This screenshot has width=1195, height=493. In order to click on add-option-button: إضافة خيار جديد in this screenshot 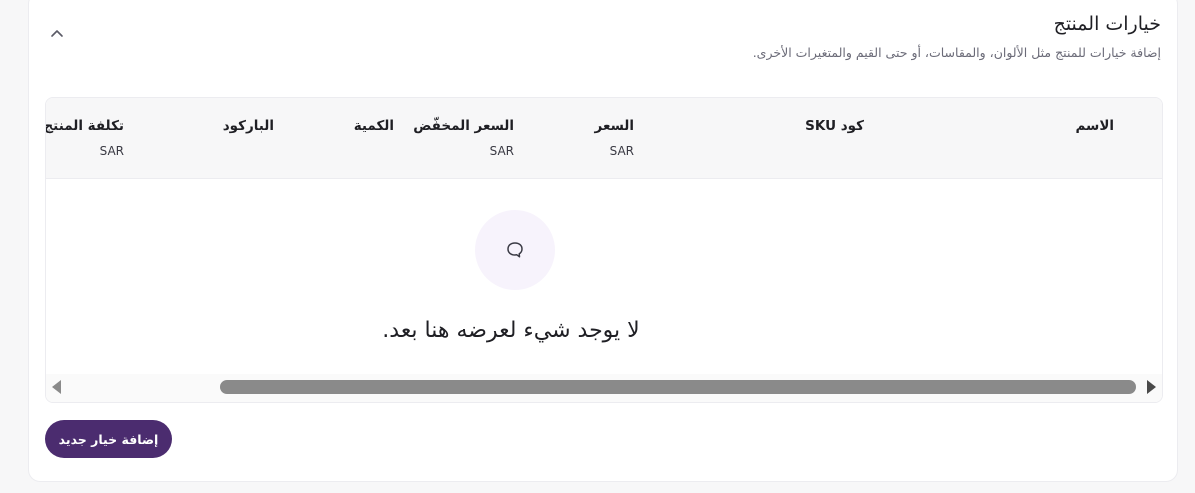, I will do `click(108, 439)`.